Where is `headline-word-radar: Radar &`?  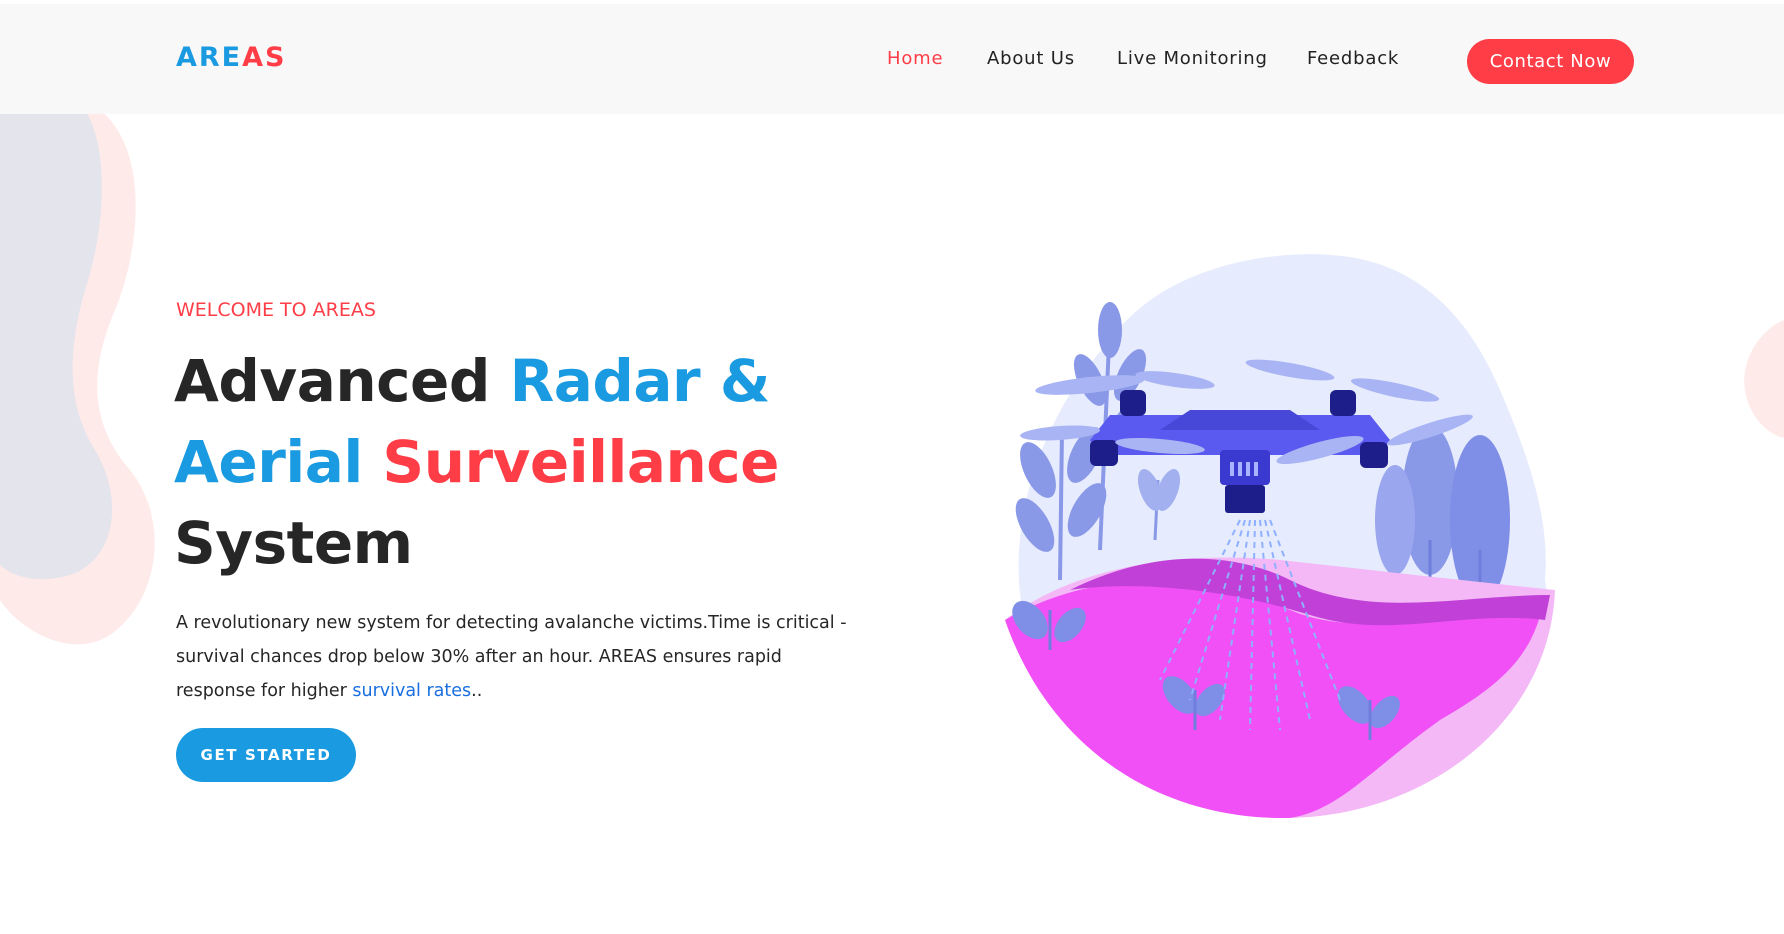 headline-word-radar: Radar & is located at coordinates (640, 381).